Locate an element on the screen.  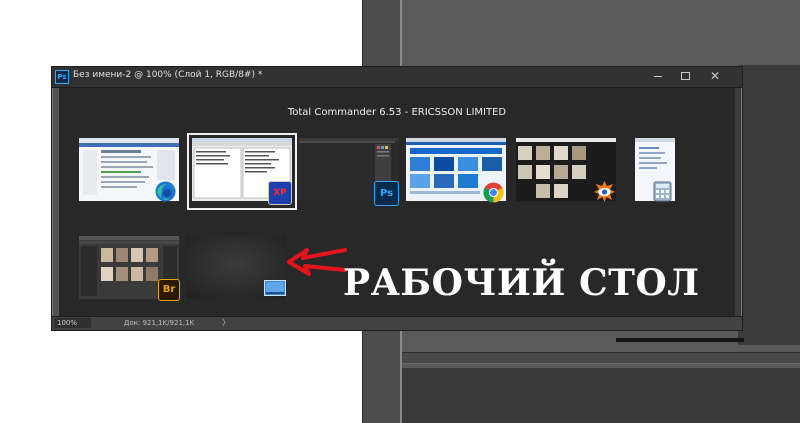
minimize-icon is located at coordinates (658, 76).